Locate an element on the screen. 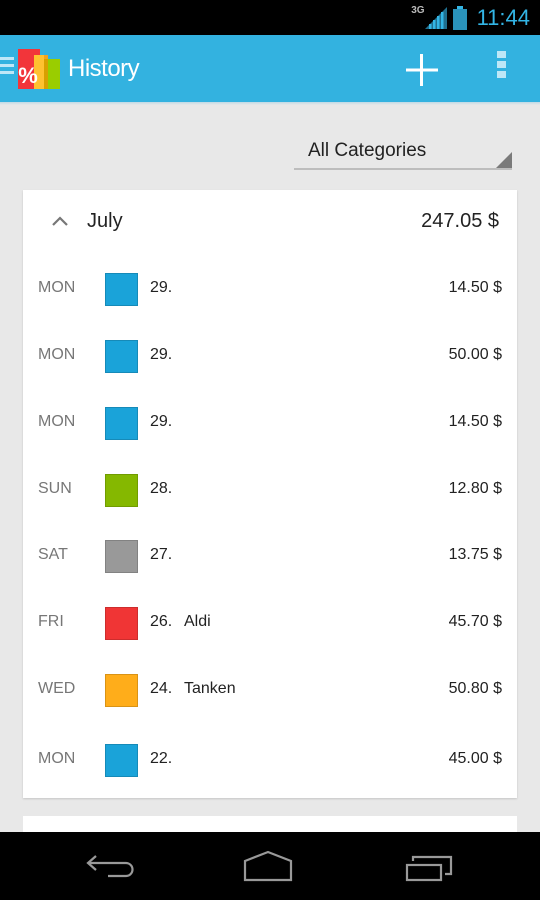 This screenshot has height=900, width=540. app-logo-icon: % is located at coordinates (40, 69).